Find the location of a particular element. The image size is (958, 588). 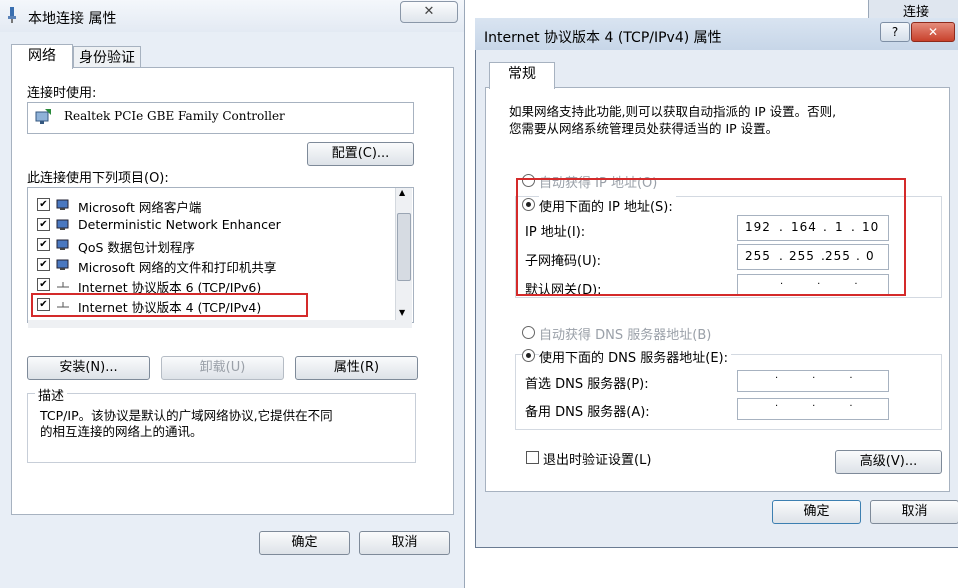

left-cancel-button: 取消 is located at coordinates (404, 543).